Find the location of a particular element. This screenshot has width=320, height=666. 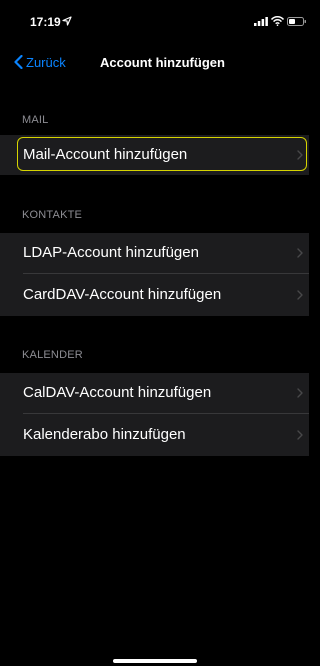

back-button: Zurück is located at coordinates (40, 62).